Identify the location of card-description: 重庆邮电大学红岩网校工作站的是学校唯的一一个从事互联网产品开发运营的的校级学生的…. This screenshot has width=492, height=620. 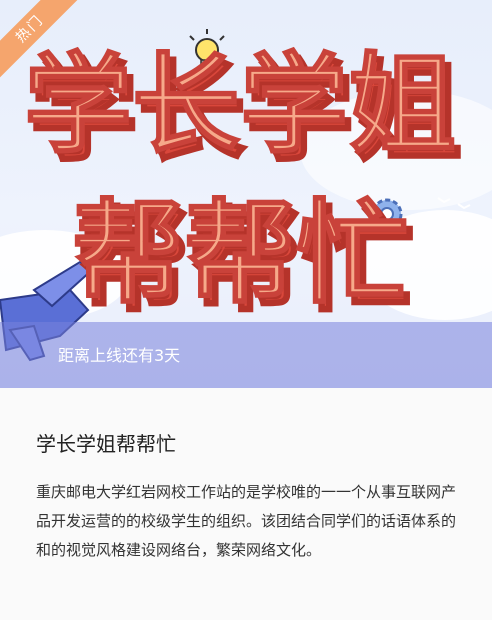
(246, 521).